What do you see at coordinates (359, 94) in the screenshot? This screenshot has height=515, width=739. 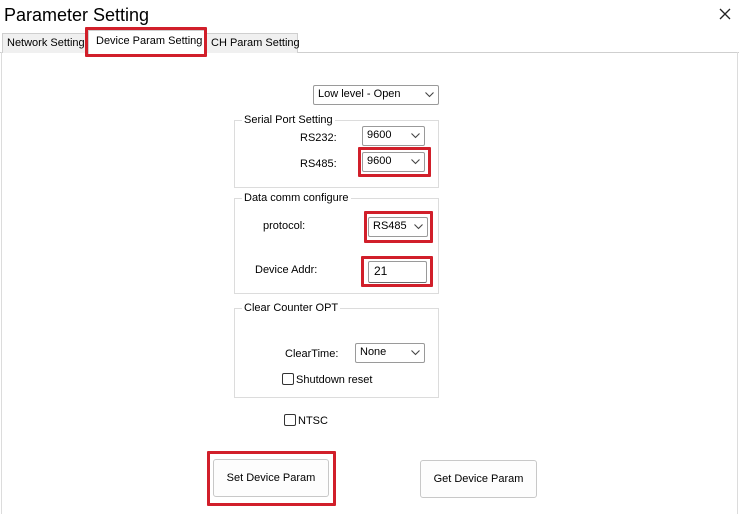 I see `level-select-value: Low level - Open` at bounding box center [359, 94].